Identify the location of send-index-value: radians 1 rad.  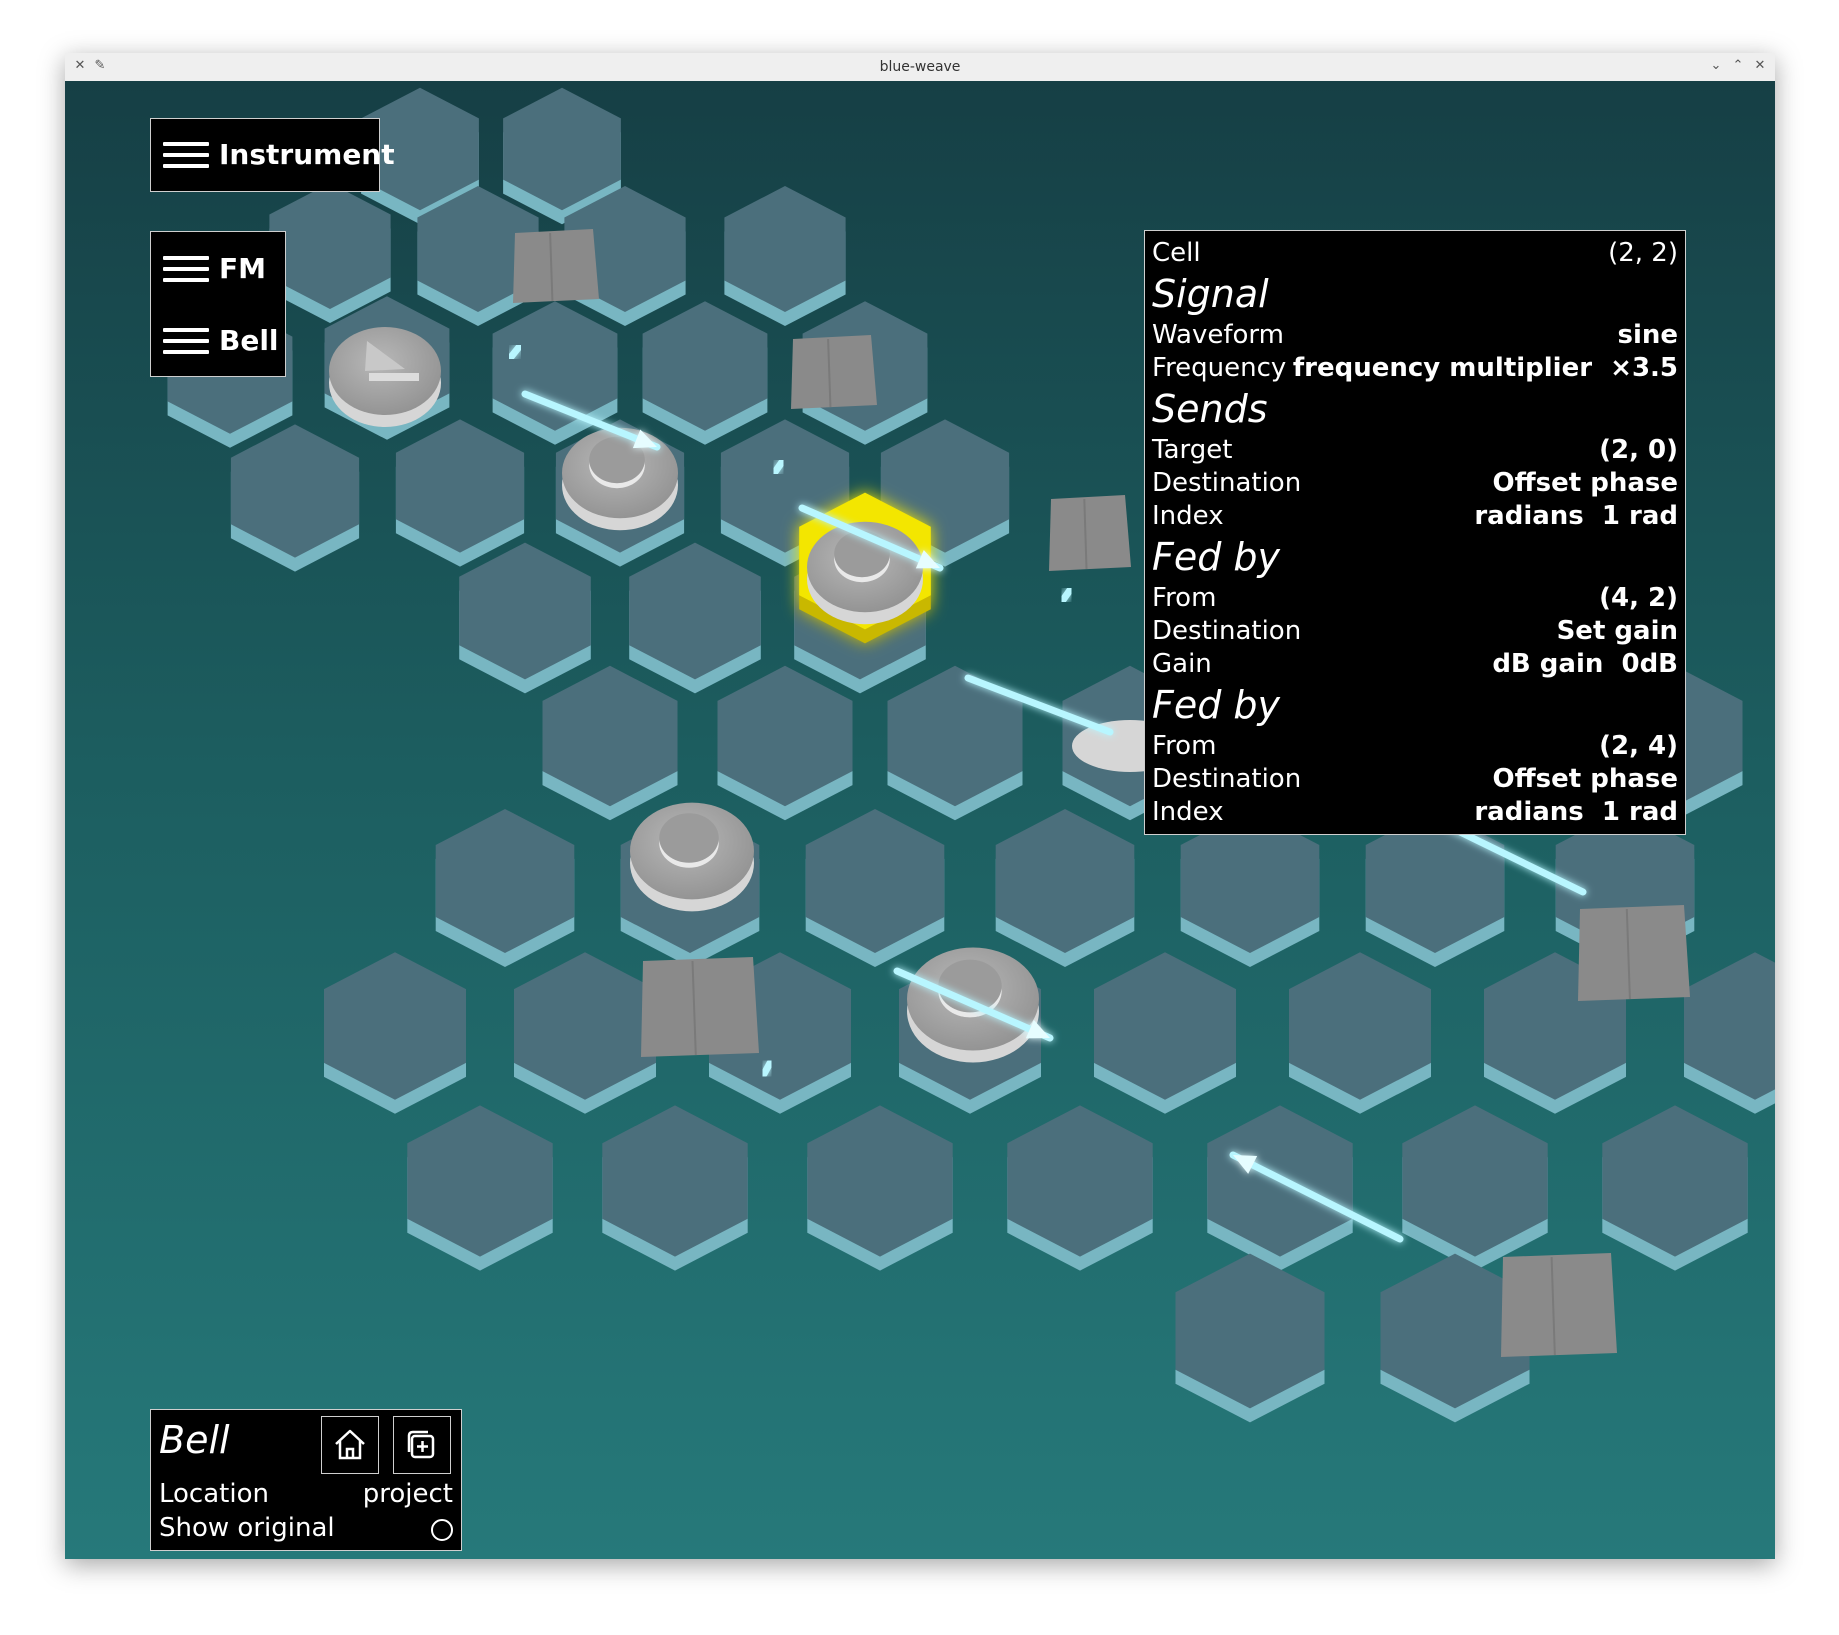
(1576, 516).